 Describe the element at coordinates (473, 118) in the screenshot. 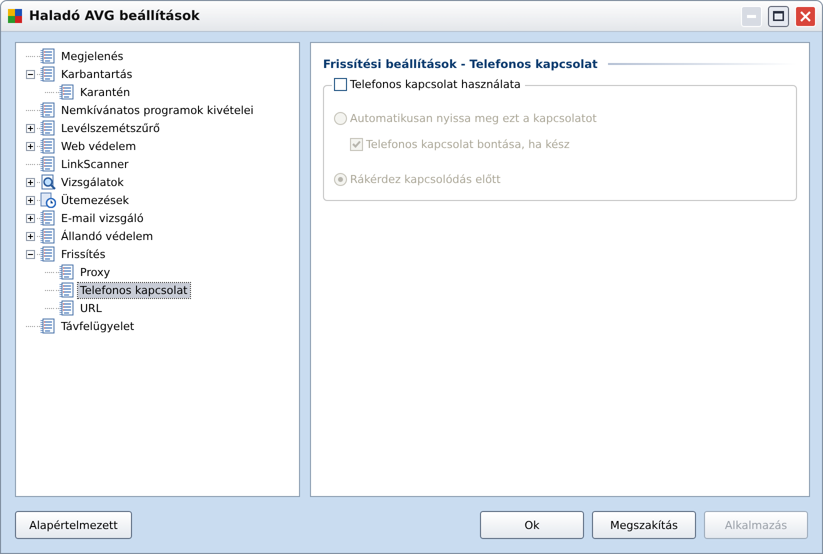

I see `option-label: Automatikusan nyissa meg ezt a kapcsolatot` at that location.